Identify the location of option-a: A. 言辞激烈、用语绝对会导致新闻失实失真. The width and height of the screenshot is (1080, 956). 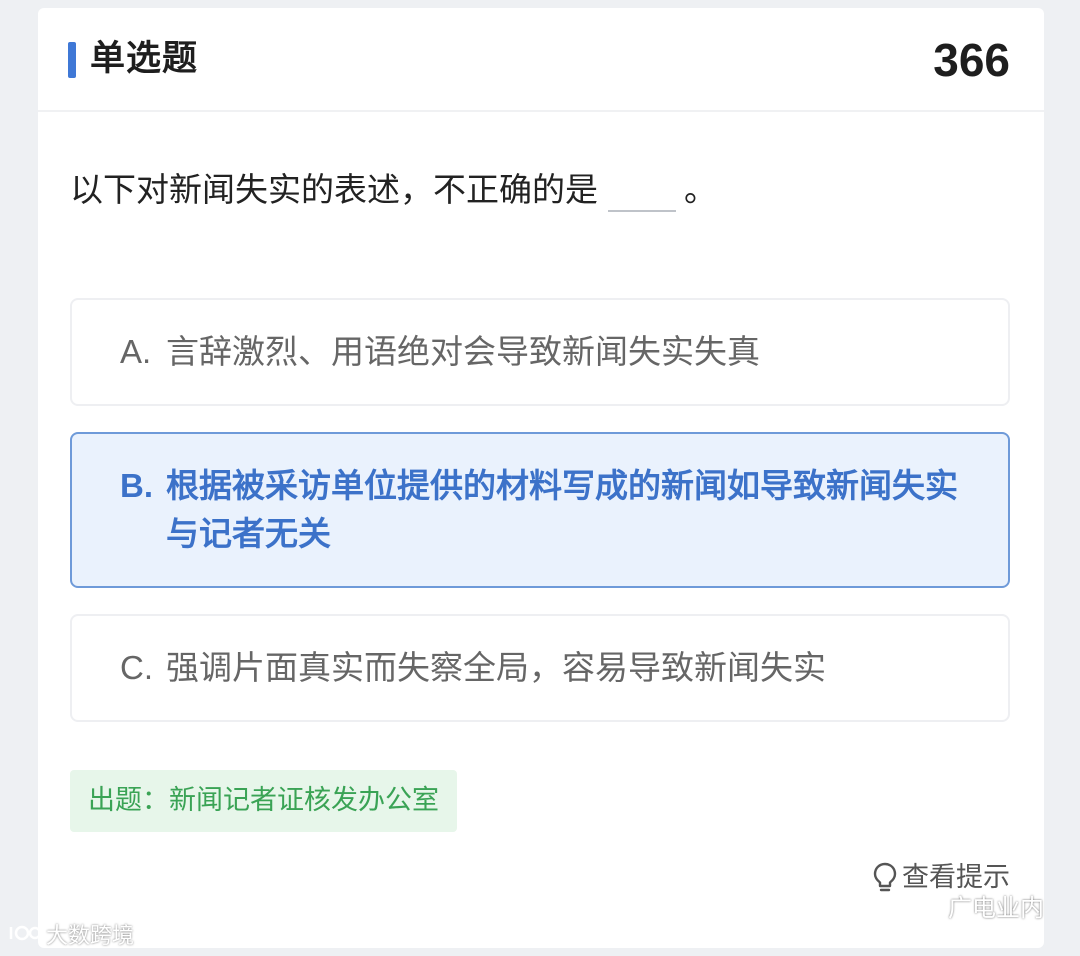
(540, 352).